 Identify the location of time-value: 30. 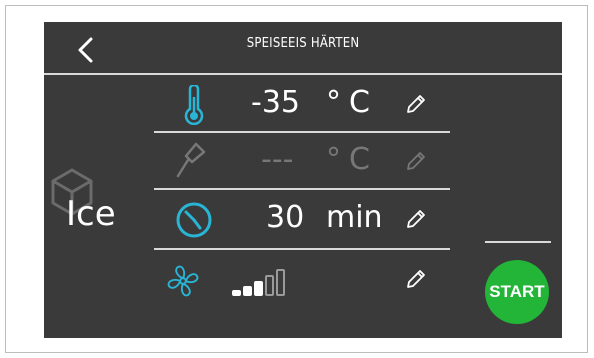
(285, 217).